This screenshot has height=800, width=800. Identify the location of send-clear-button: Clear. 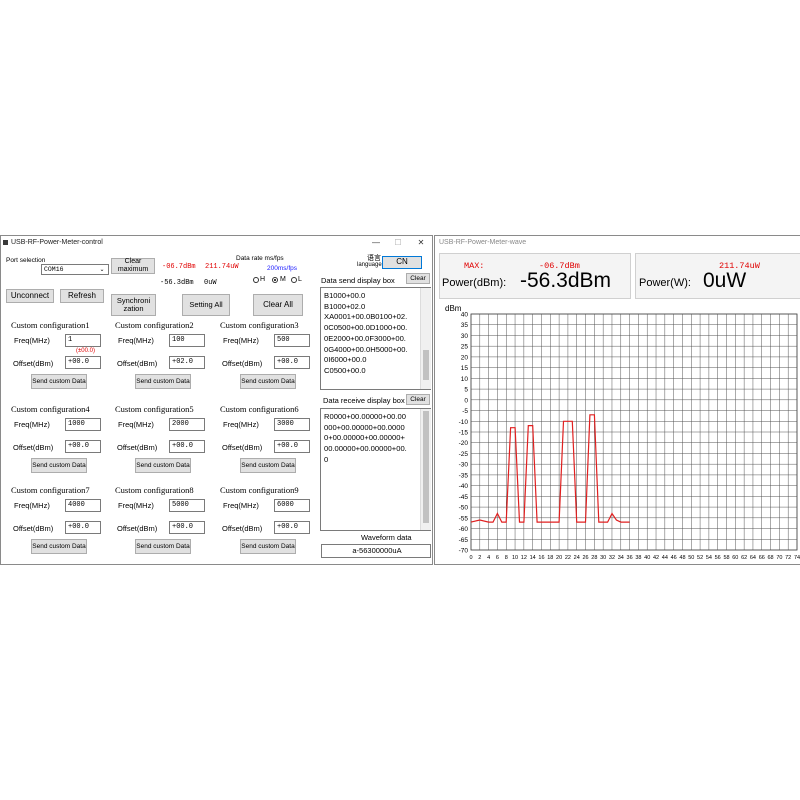
(418, 278).